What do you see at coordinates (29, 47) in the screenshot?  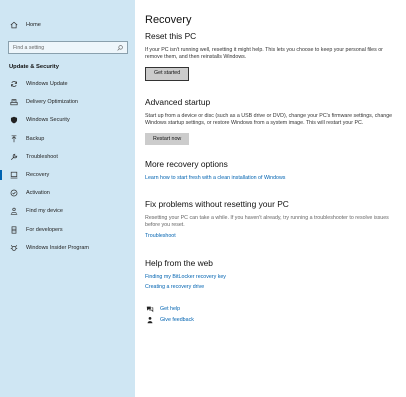 I see `search-placeholder: Find a setting` at bounding box center [29, 47].